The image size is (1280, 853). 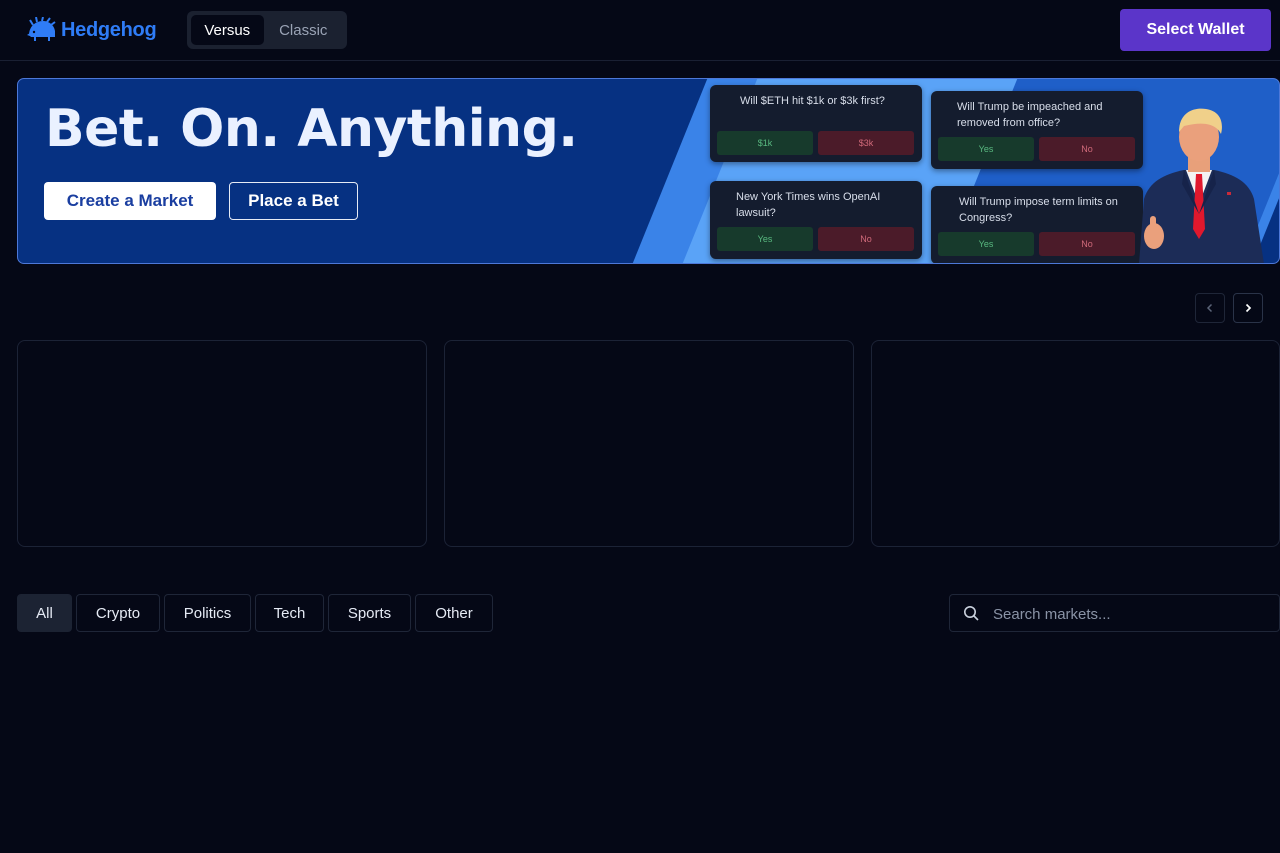 What do you see at coordinates (971, 613) in the screenshot?
I see `search-icon` at bounding box center [971, 613].